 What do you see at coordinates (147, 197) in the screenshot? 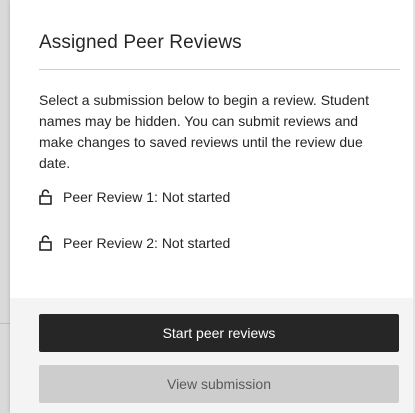
I see `peer-review-label: Peer Review 1: Not started` at bounding box center [147, 197].